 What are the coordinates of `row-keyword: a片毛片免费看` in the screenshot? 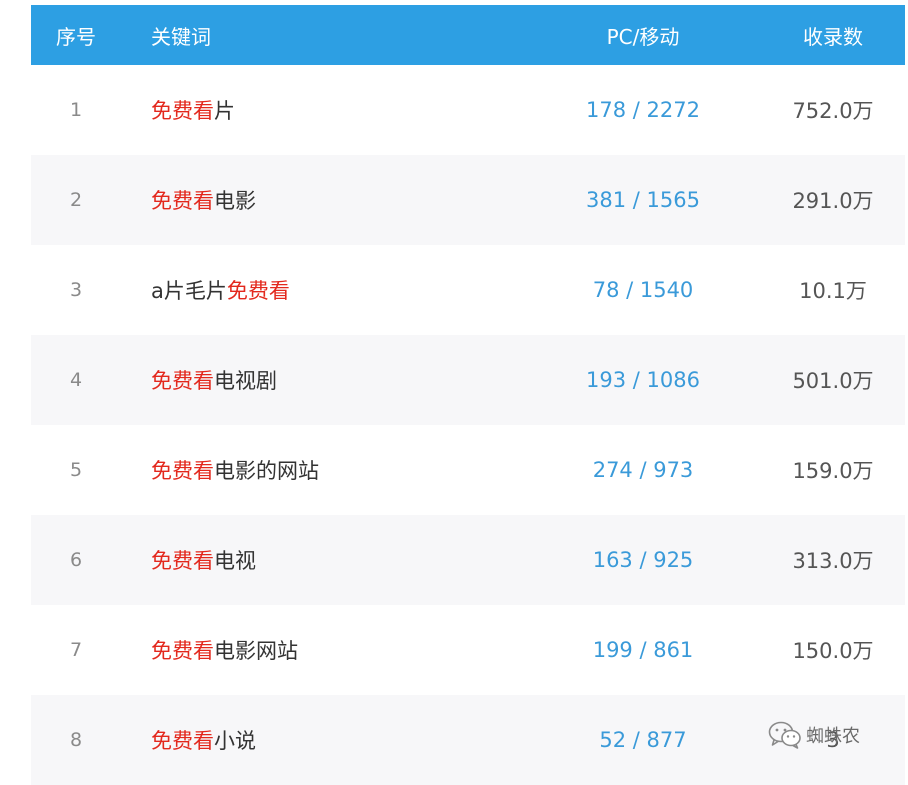 It's located at (323, 290).